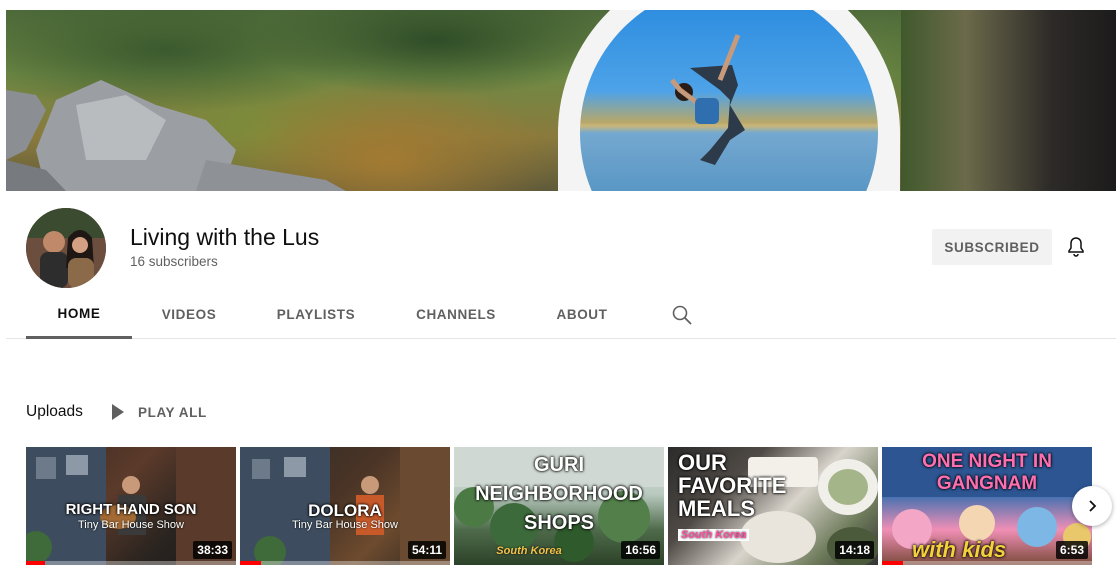  I want to click on tab-videos: VIDEOS, so click(189, 314).